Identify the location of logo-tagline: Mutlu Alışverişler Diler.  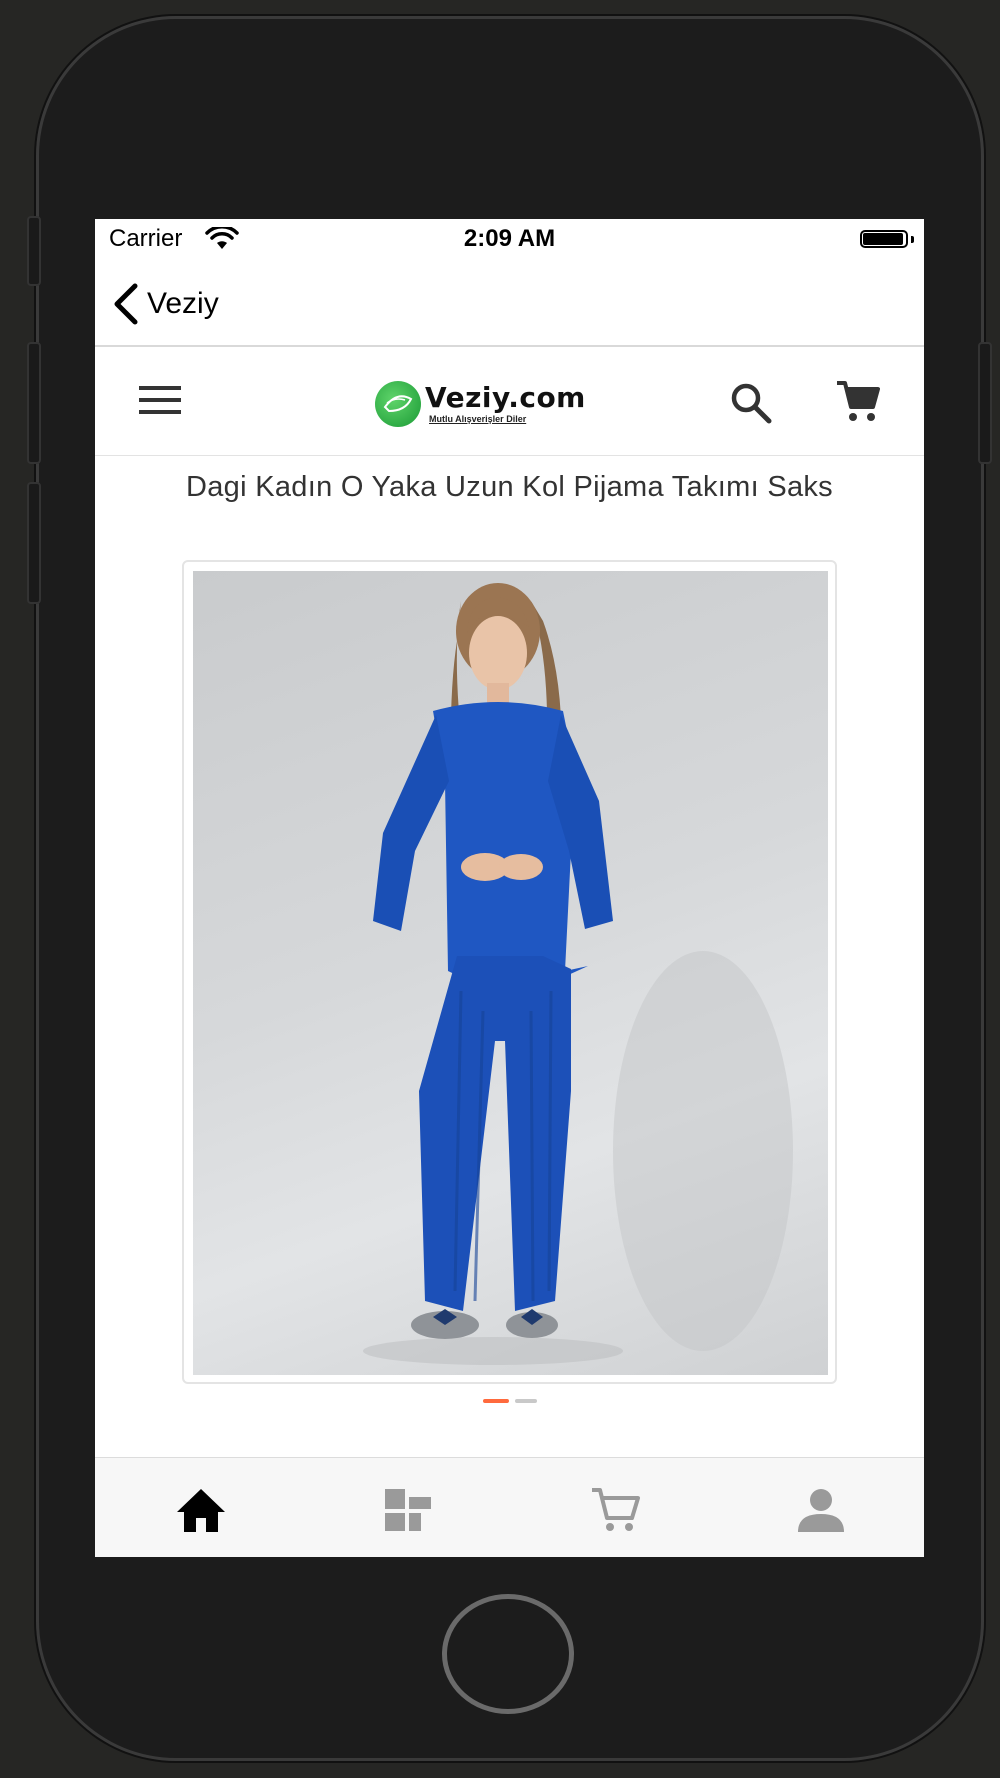
(478, 419).